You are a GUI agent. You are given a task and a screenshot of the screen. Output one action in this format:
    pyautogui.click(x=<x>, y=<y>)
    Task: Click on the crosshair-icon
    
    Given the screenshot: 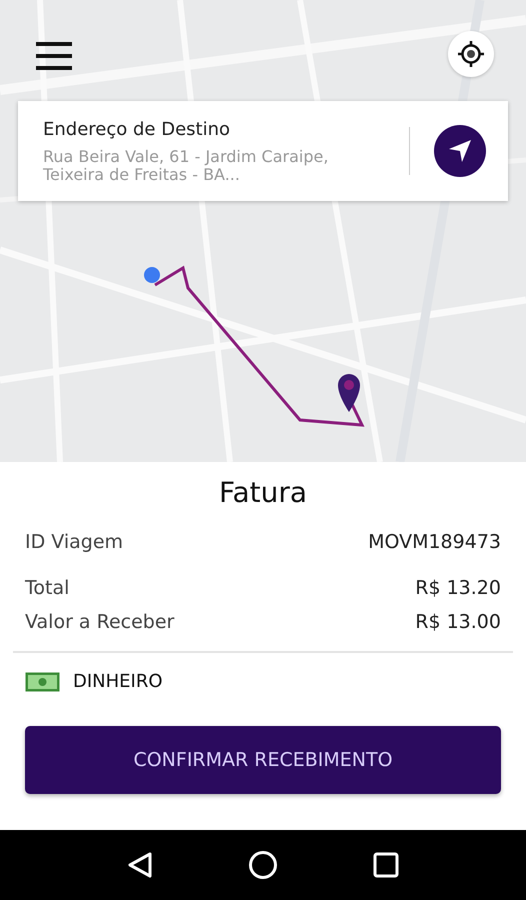 What is the action you would take?
    pyautogui.click(x=471, y=54)
    